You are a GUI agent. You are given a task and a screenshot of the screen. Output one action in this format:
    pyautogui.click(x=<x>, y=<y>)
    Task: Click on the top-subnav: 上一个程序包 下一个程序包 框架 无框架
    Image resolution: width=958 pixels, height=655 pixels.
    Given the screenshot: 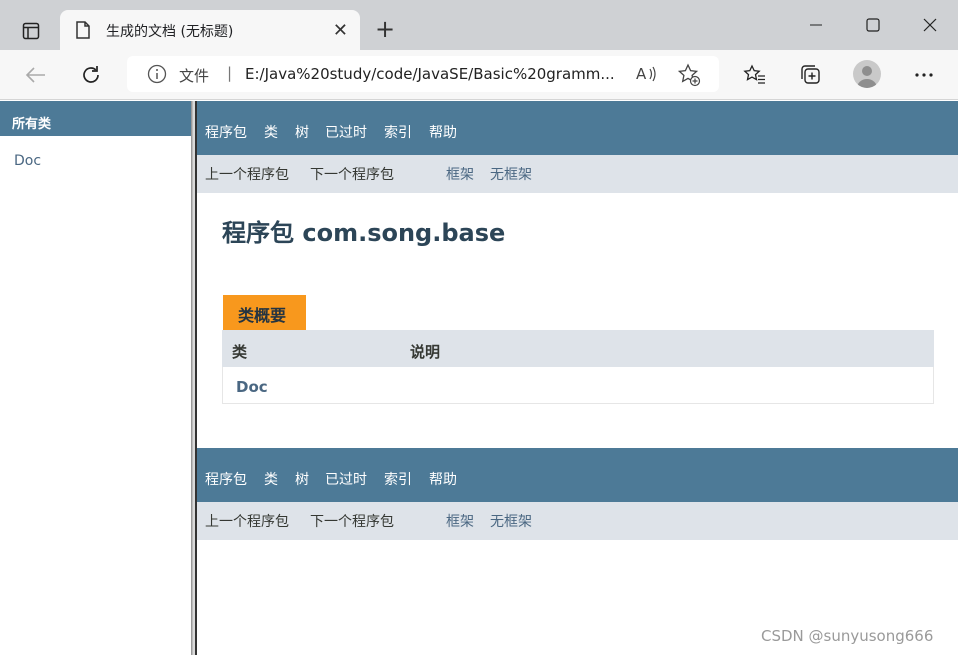 What is the action you would take?
    pyautogui.click(x=577, y=174)
    